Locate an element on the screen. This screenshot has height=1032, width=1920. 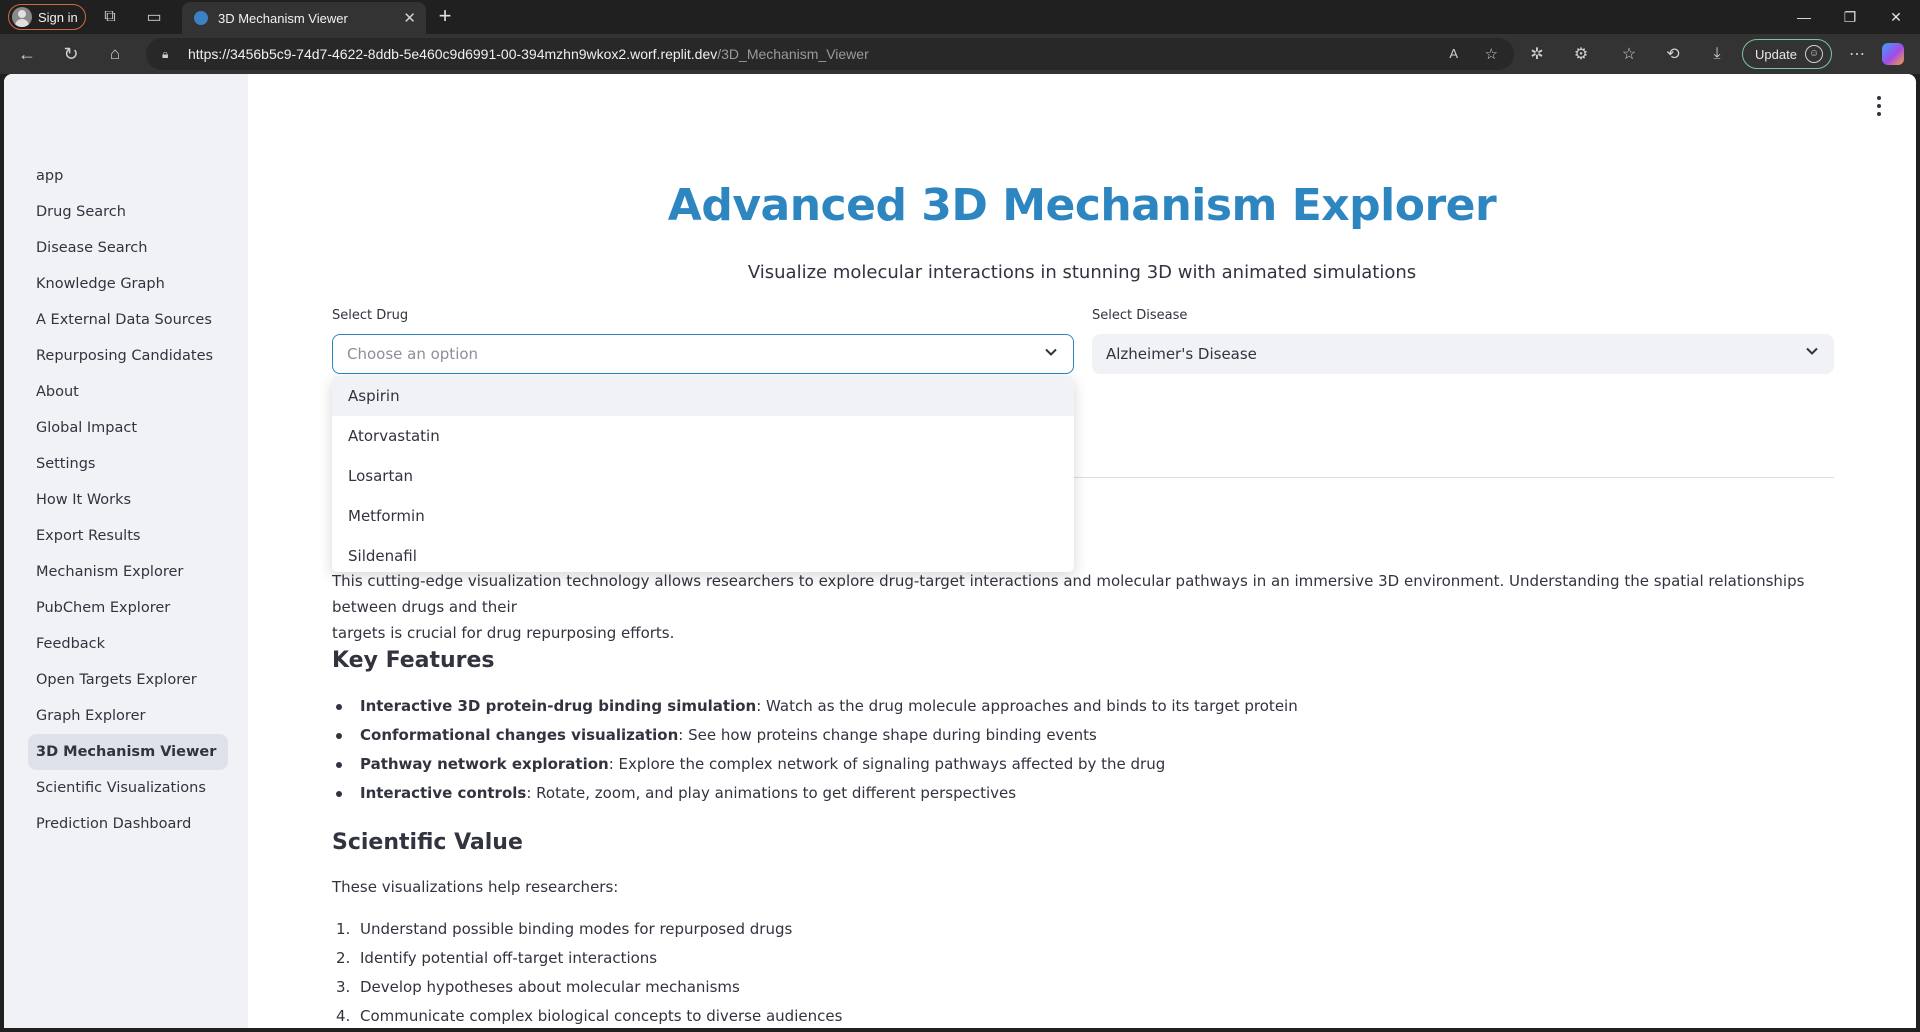
favorites-icon: ☆ is located at coordinates (1629, 54).